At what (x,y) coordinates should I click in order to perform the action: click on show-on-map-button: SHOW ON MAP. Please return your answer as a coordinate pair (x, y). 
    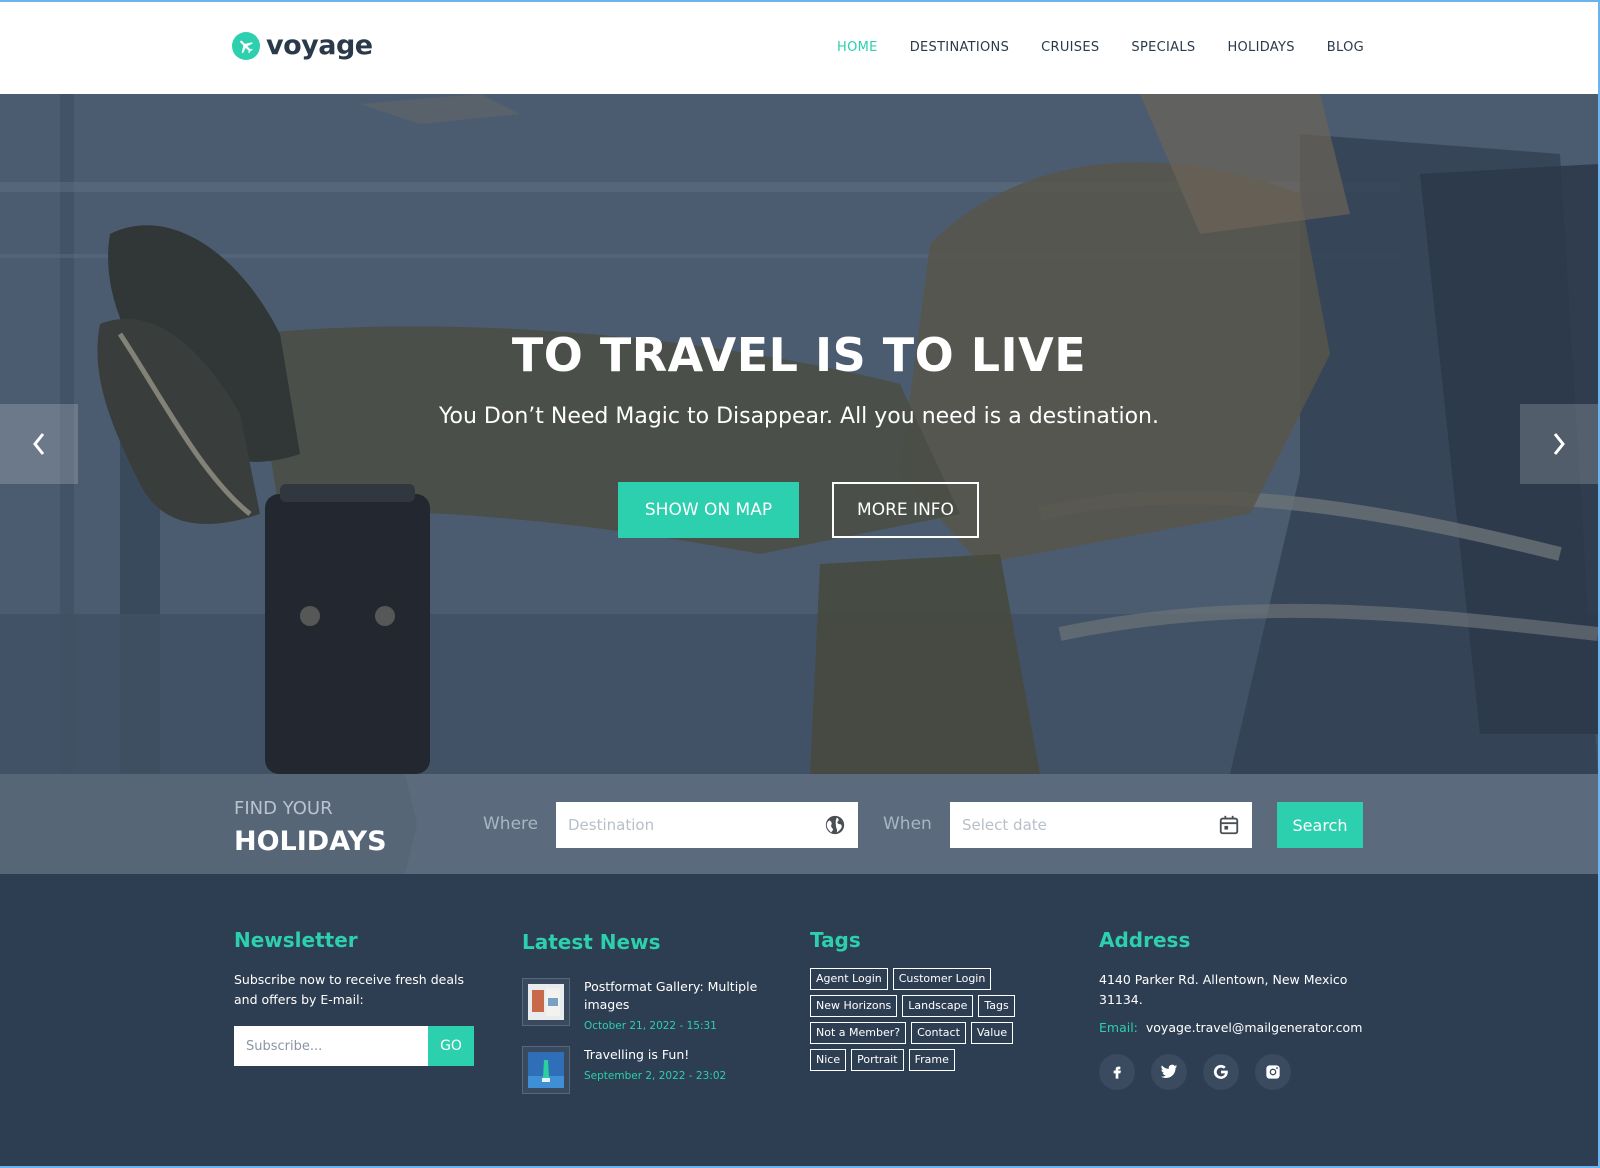
    Looking at the image, I should click on (708, 510).